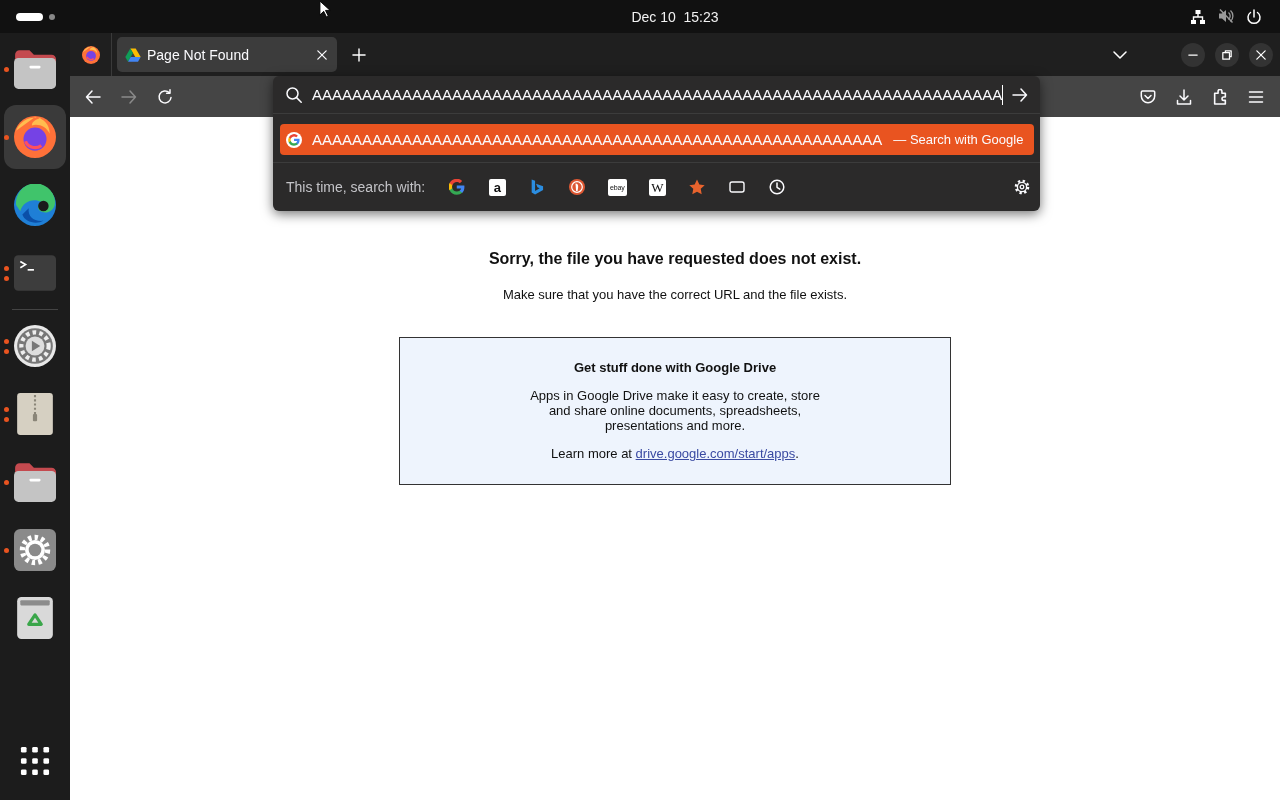 This screenshot has width=1280, height=800. What do you see at coordinates (737, 187) in the screenshot?
I see `tab-outline-icon` at bounding box center [737, 187].